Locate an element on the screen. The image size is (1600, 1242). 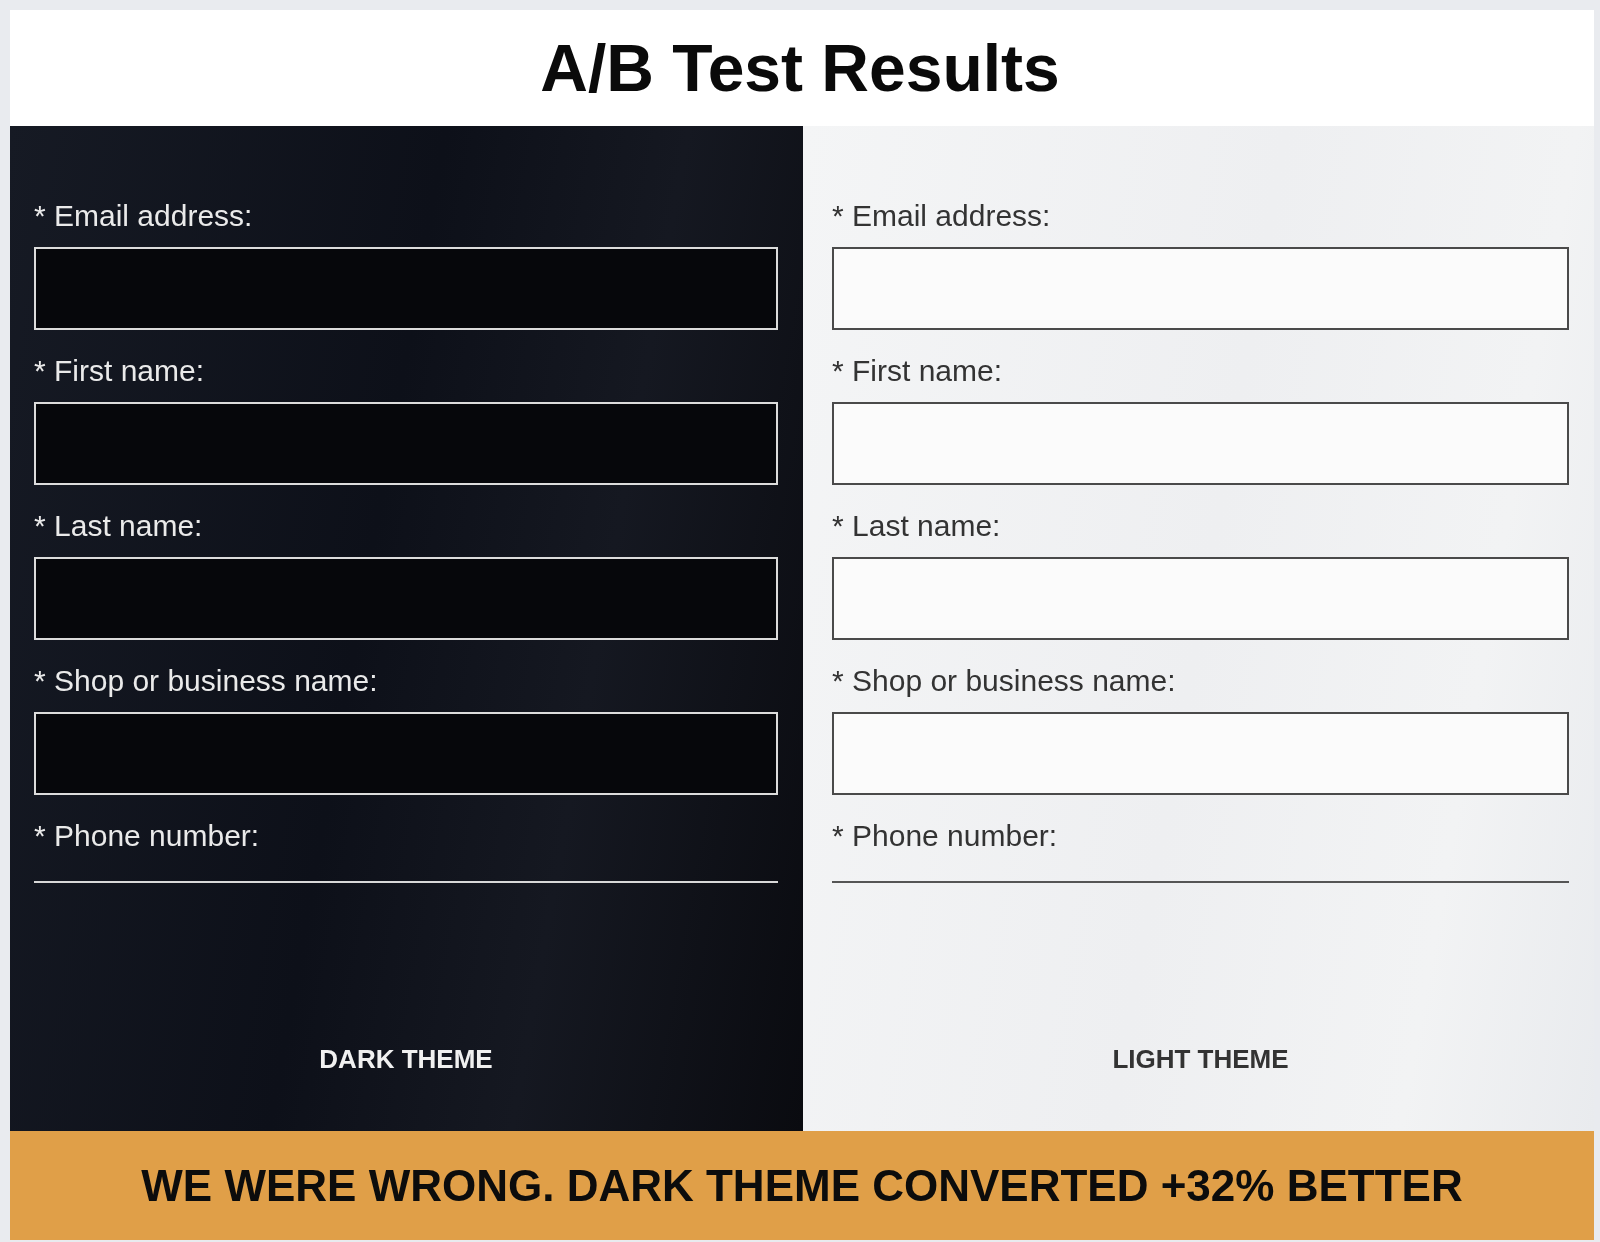
theme-caption: DARK THEME is located at coordinates (406, 1059).